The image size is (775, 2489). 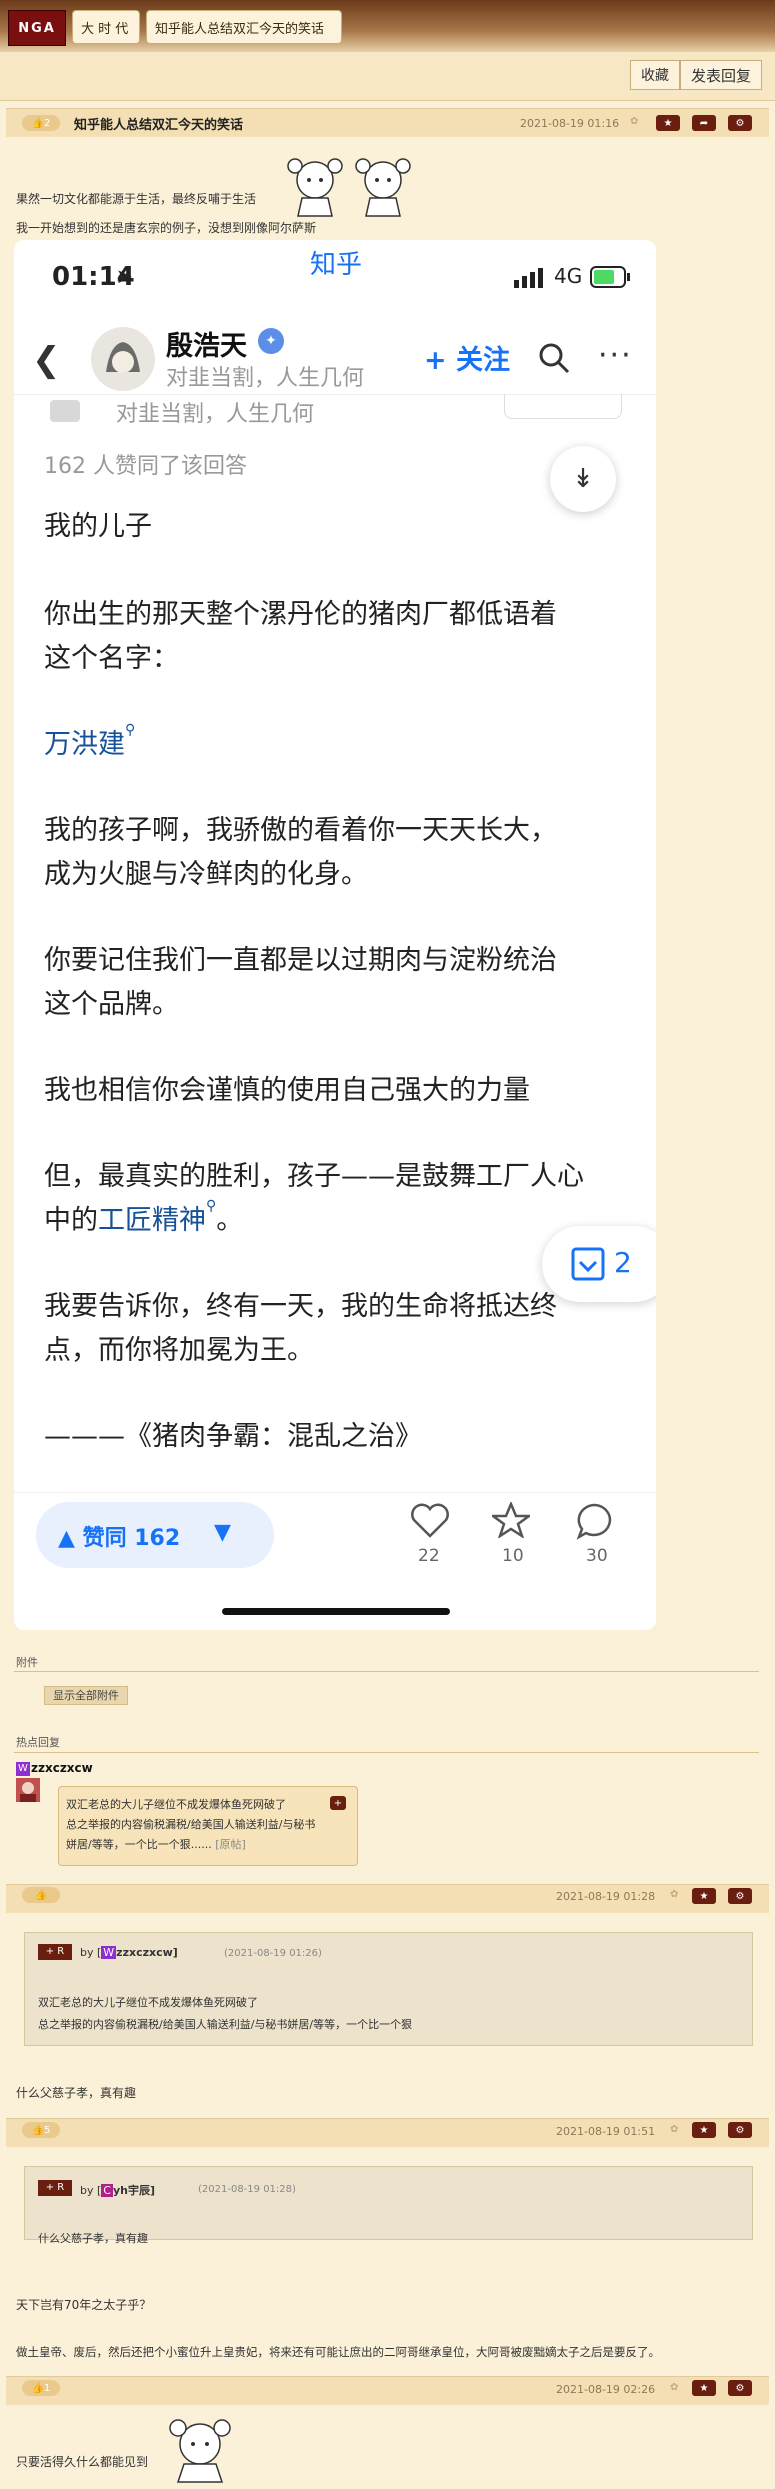 I want to click on star-count: 10, so click(x=513, y=1556).